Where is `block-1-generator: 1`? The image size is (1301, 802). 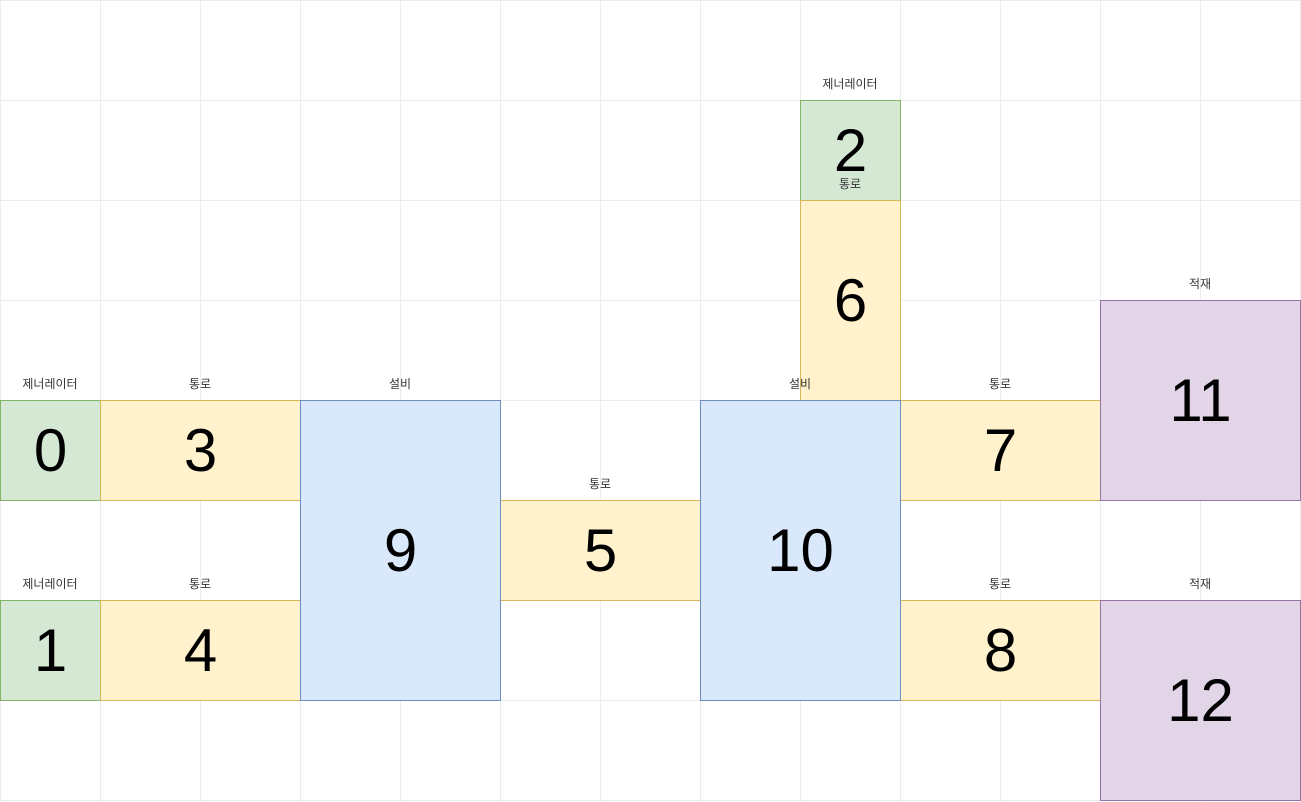
block-1-generator: 1 is located at coordinates (50, 650).